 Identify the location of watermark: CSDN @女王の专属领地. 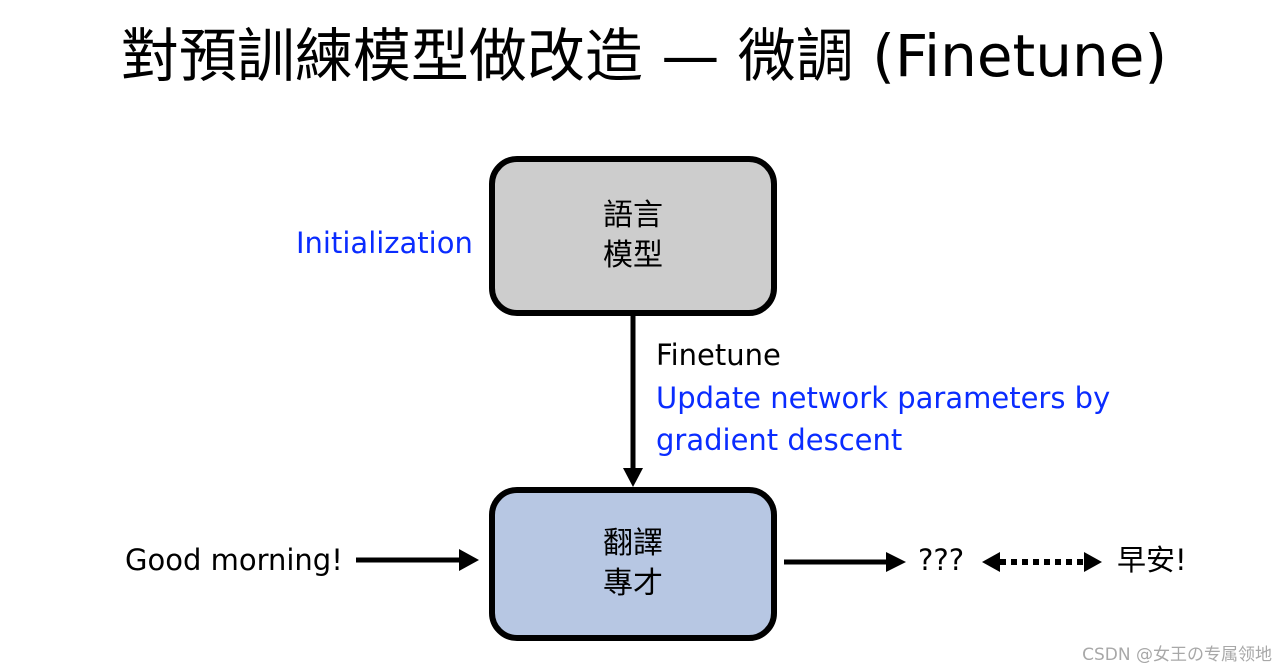
(1177, 655).